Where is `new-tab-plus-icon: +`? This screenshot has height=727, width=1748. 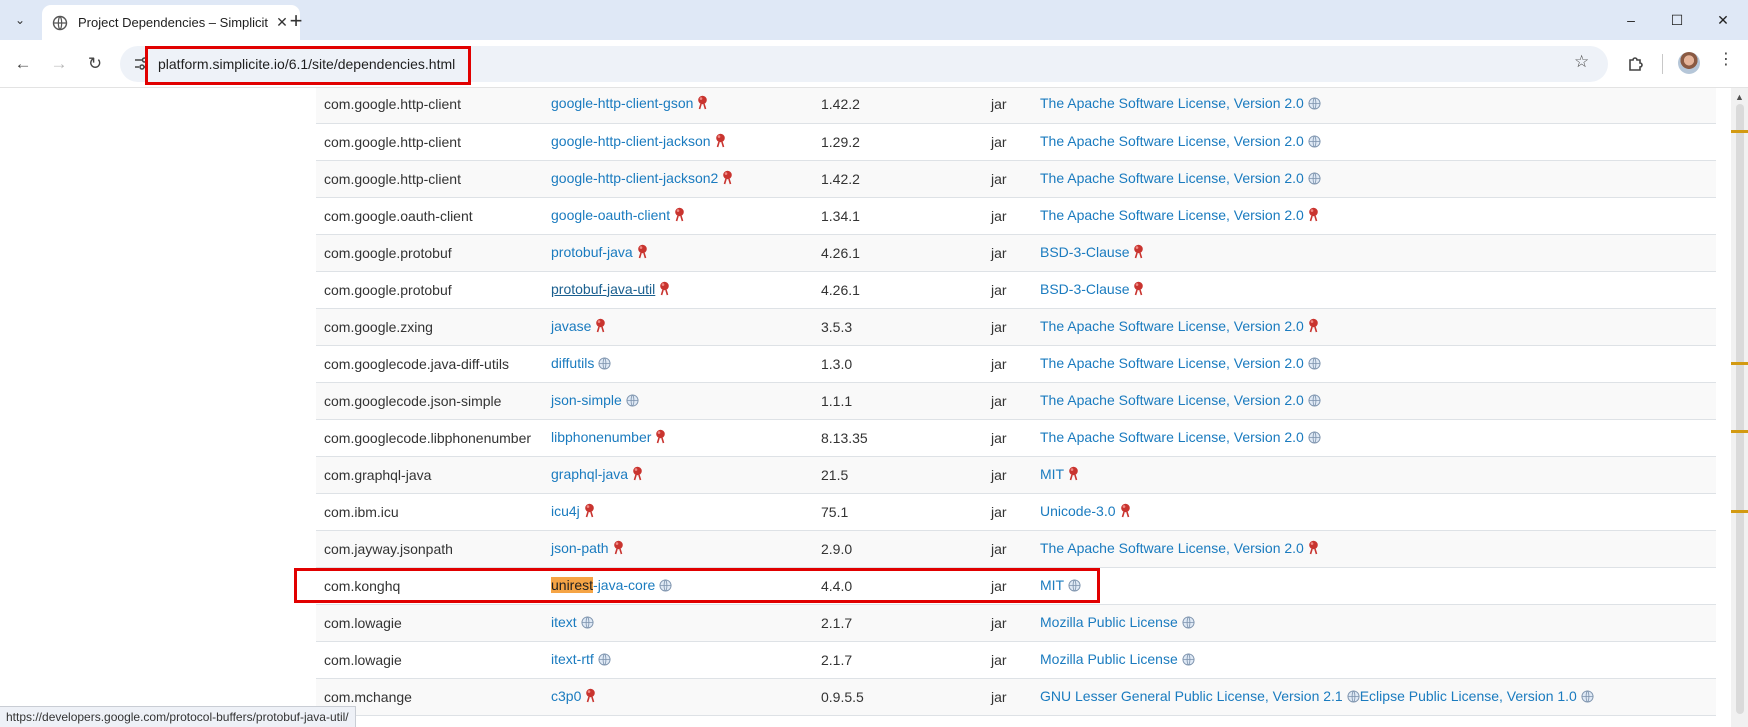 new-tab-plus-icon: + is located at coordinates (296, 21).